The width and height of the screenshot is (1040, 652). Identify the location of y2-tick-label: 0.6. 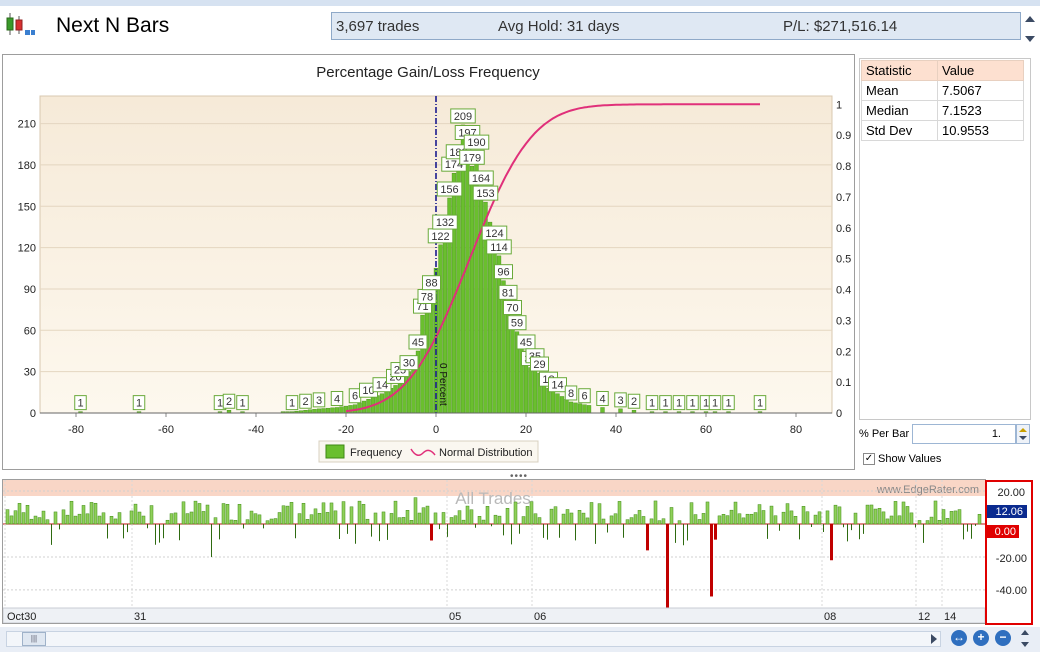
(843, 229).